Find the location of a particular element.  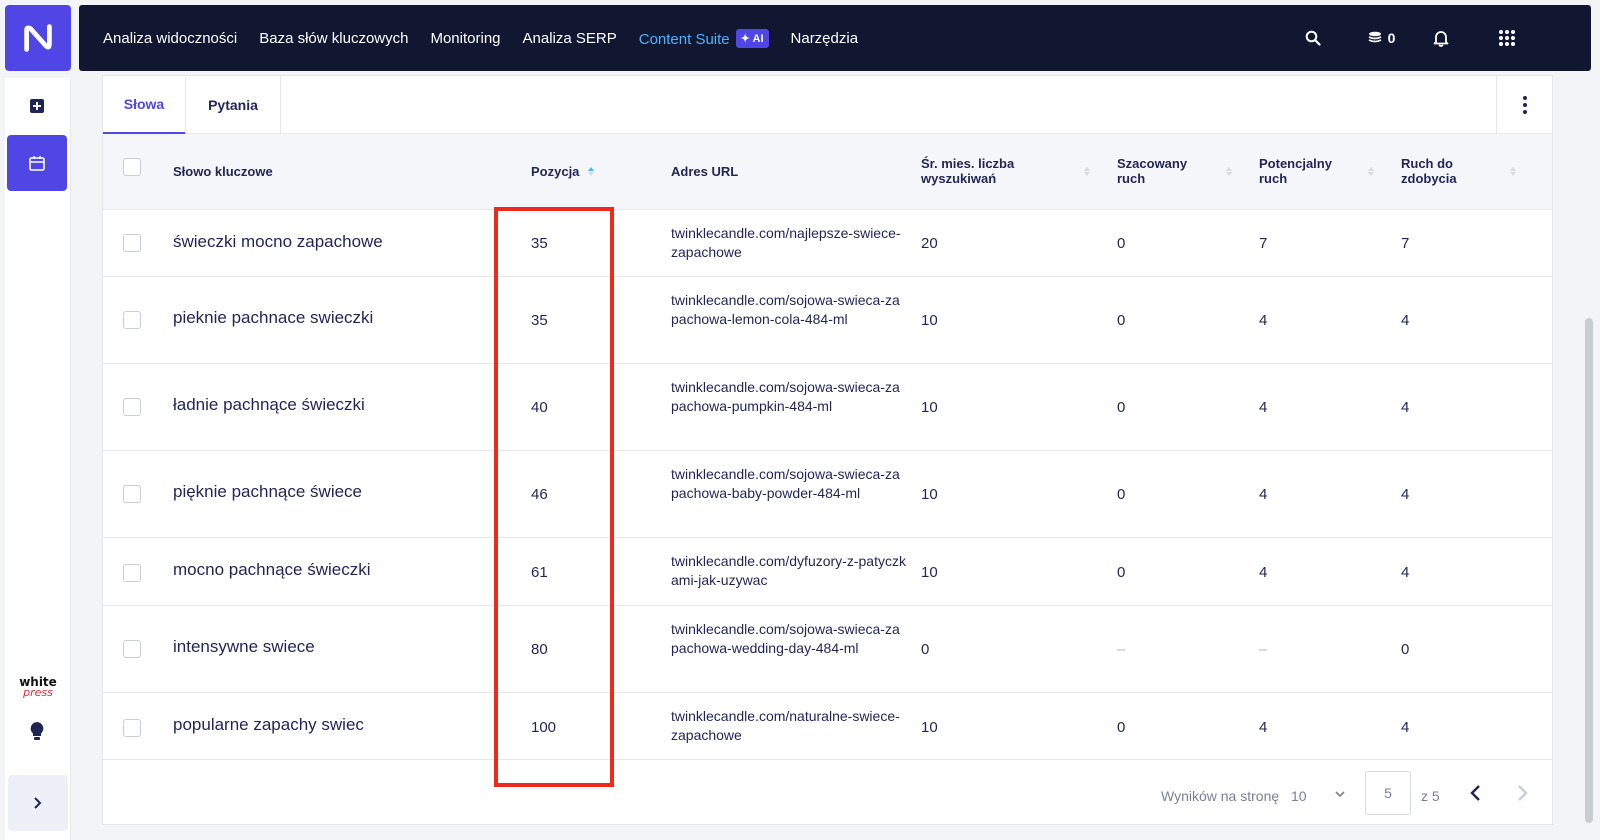

plus-square-icon is located at coordinates (37, 106).